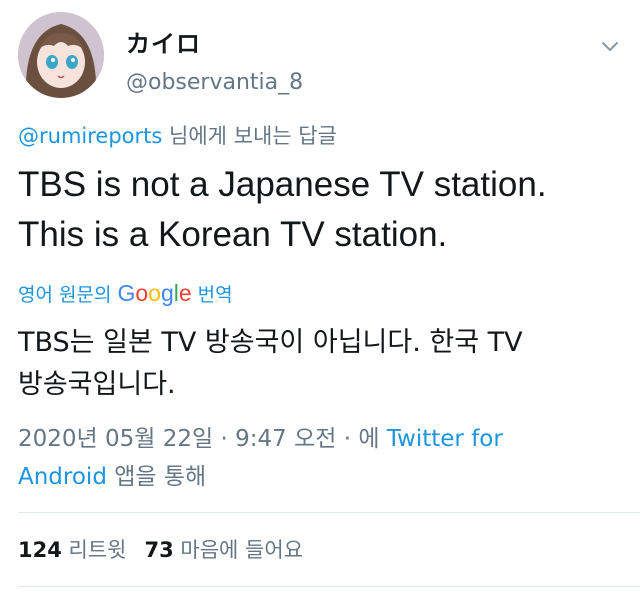  I want to click on translate-link: 영어 원문의 Google 번역, so click(125, 293).